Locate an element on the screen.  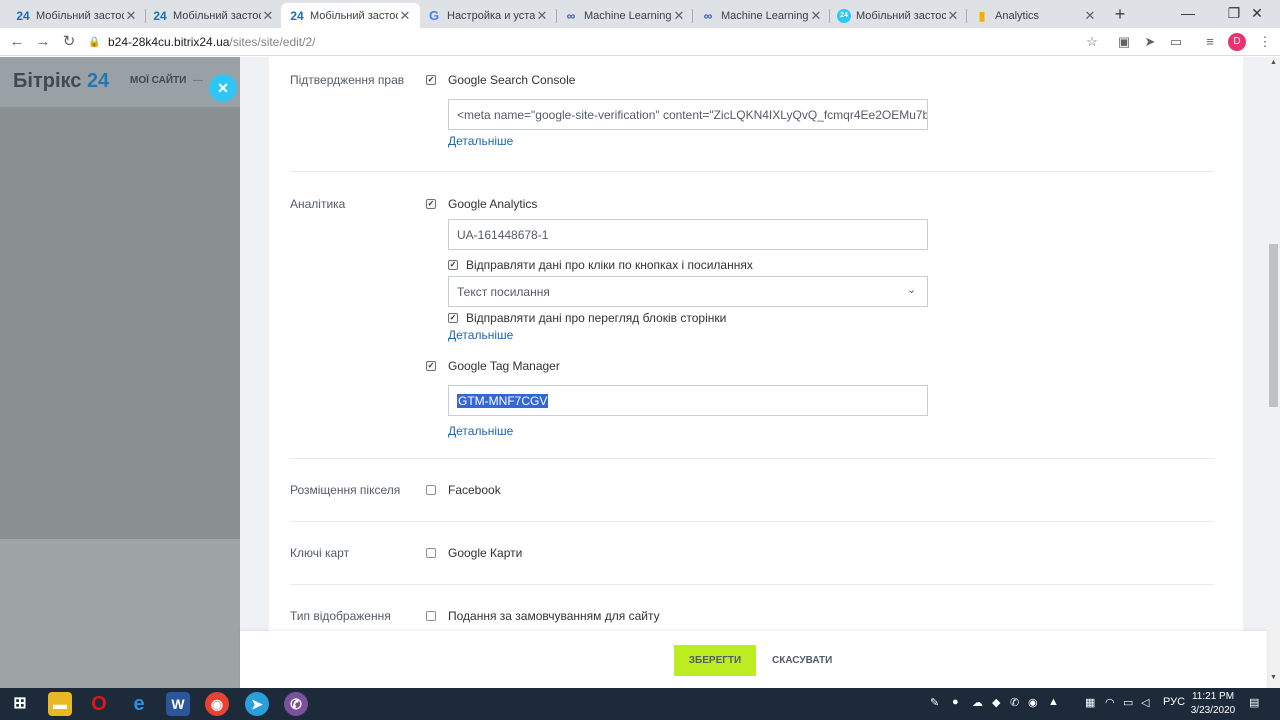
send-blocks-checkbox: ✓ is located at coordinates (453, 318).